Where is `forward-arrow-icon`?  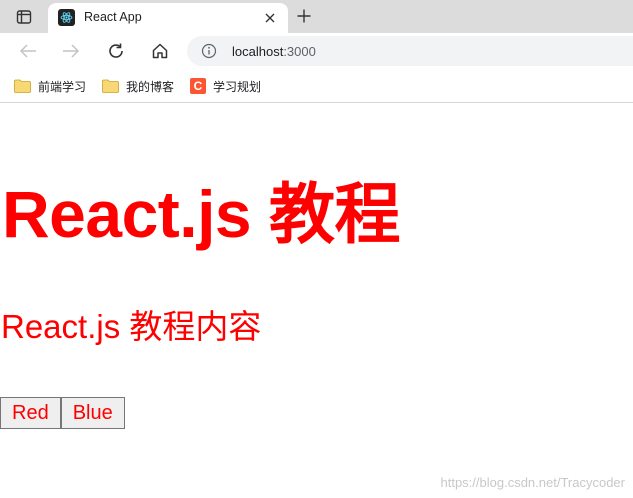 forward-arrow-icon is located at coordinates (71, 51).